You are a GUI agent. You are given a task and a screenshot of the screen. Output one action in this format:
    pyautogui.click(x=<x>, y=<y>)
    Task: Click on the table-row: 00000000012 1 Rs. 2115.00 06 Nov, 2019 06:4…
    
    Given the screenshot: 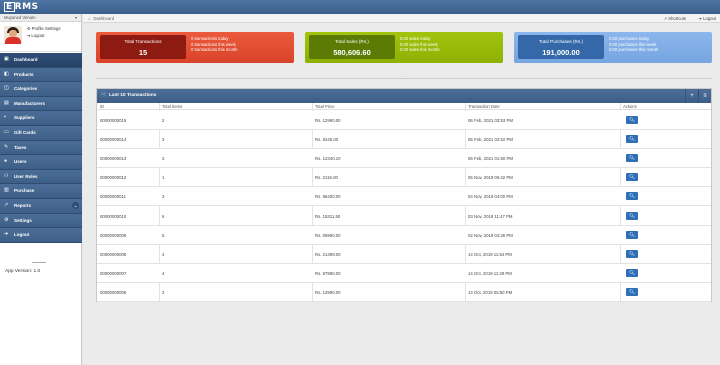 What is the action you would take?
    pyautogui.click(x=404, y=178)
    